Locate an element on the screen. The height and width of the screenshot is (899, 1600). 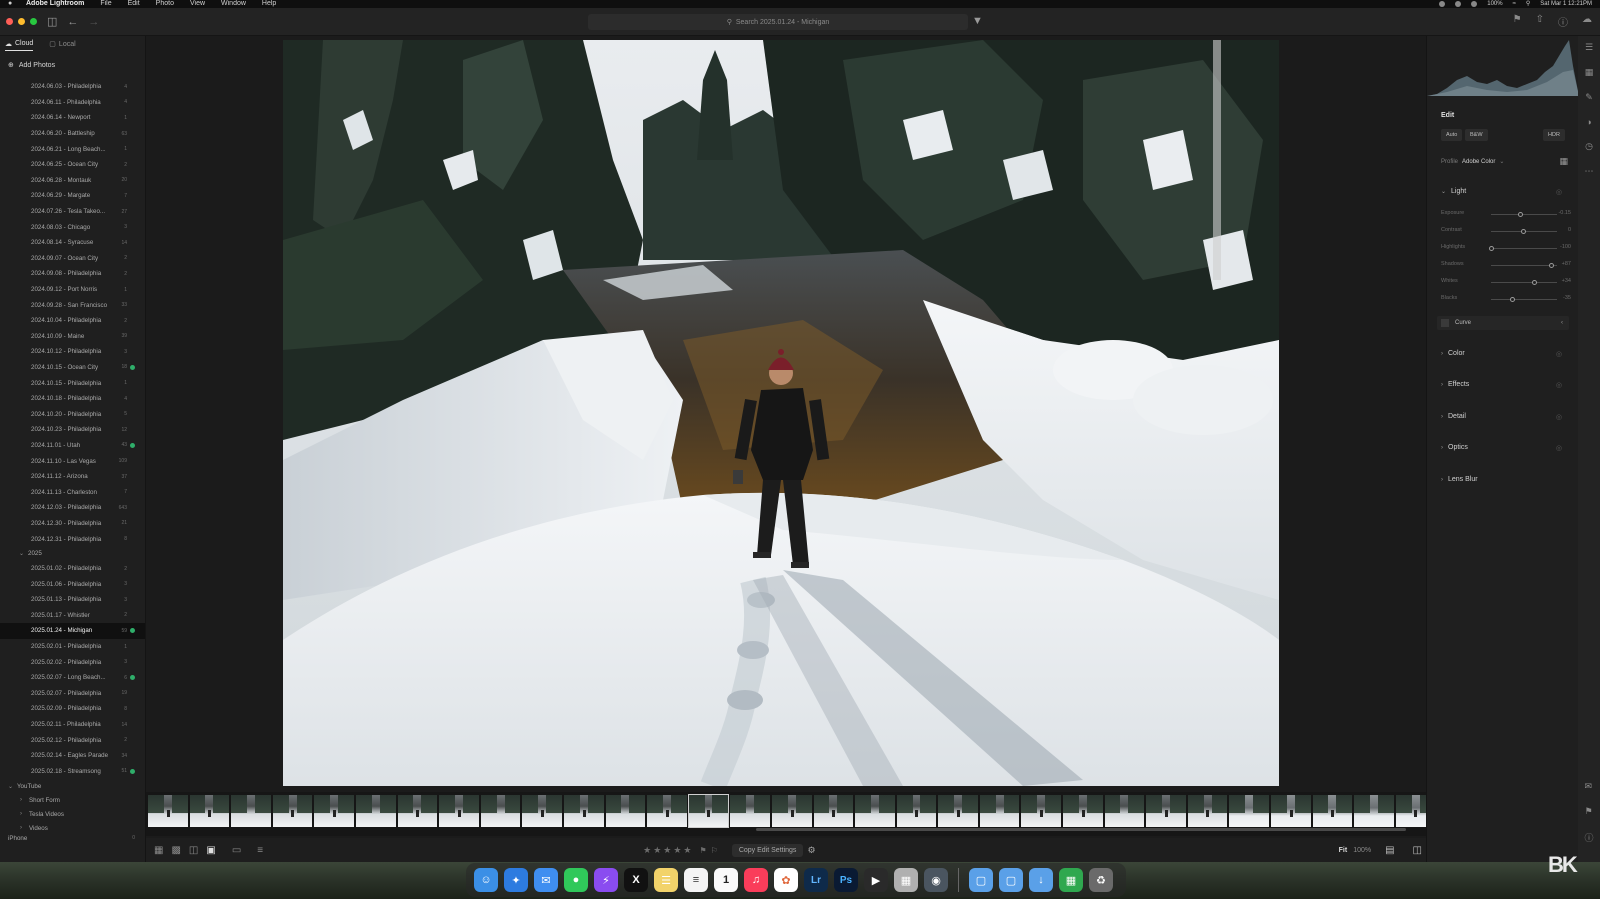
help-icon: ⓘ is located at coordinates (1563, 21).